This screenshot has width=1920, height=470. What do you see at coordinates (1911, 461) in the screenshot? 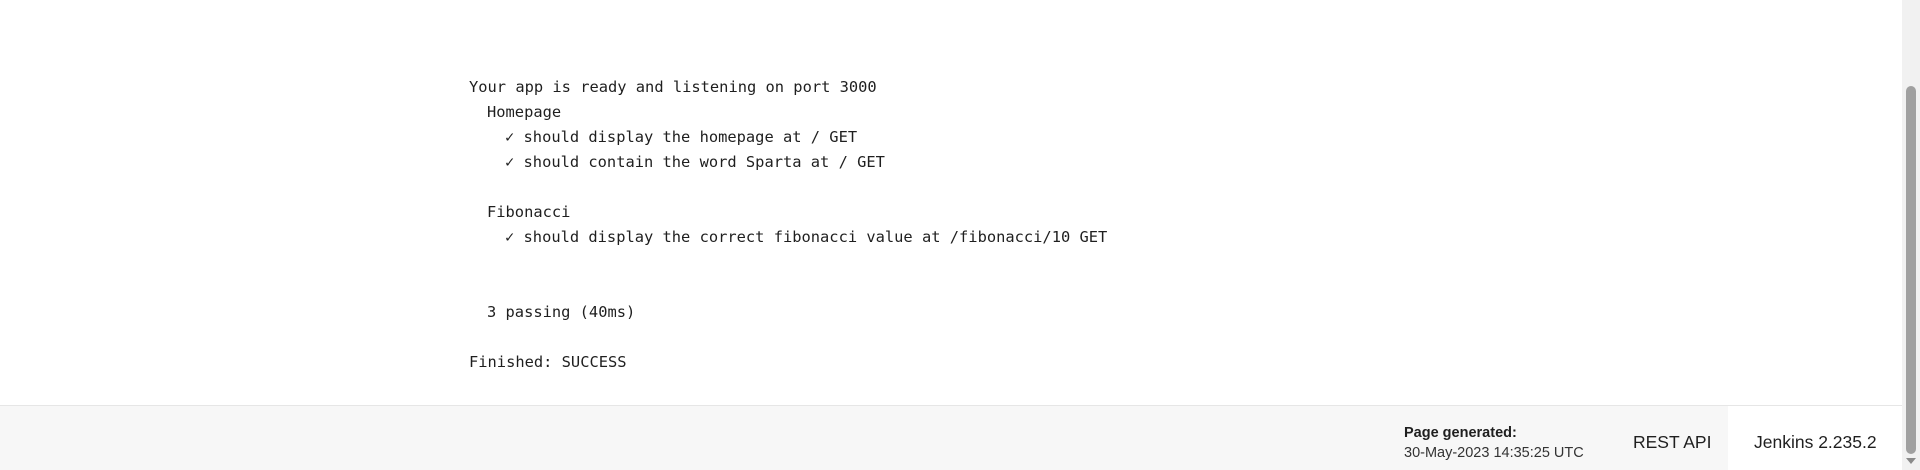
I see `scroll-down-arrow-icon` at bounding box center [1911, 461].